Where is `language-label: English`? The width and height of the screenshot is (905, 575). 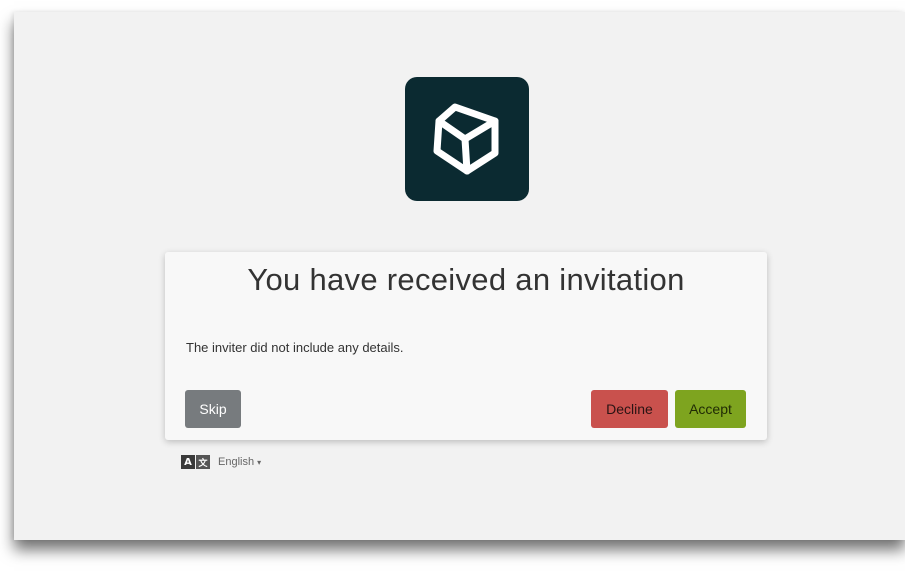
language-label: English is located at coordinates (236, 462).